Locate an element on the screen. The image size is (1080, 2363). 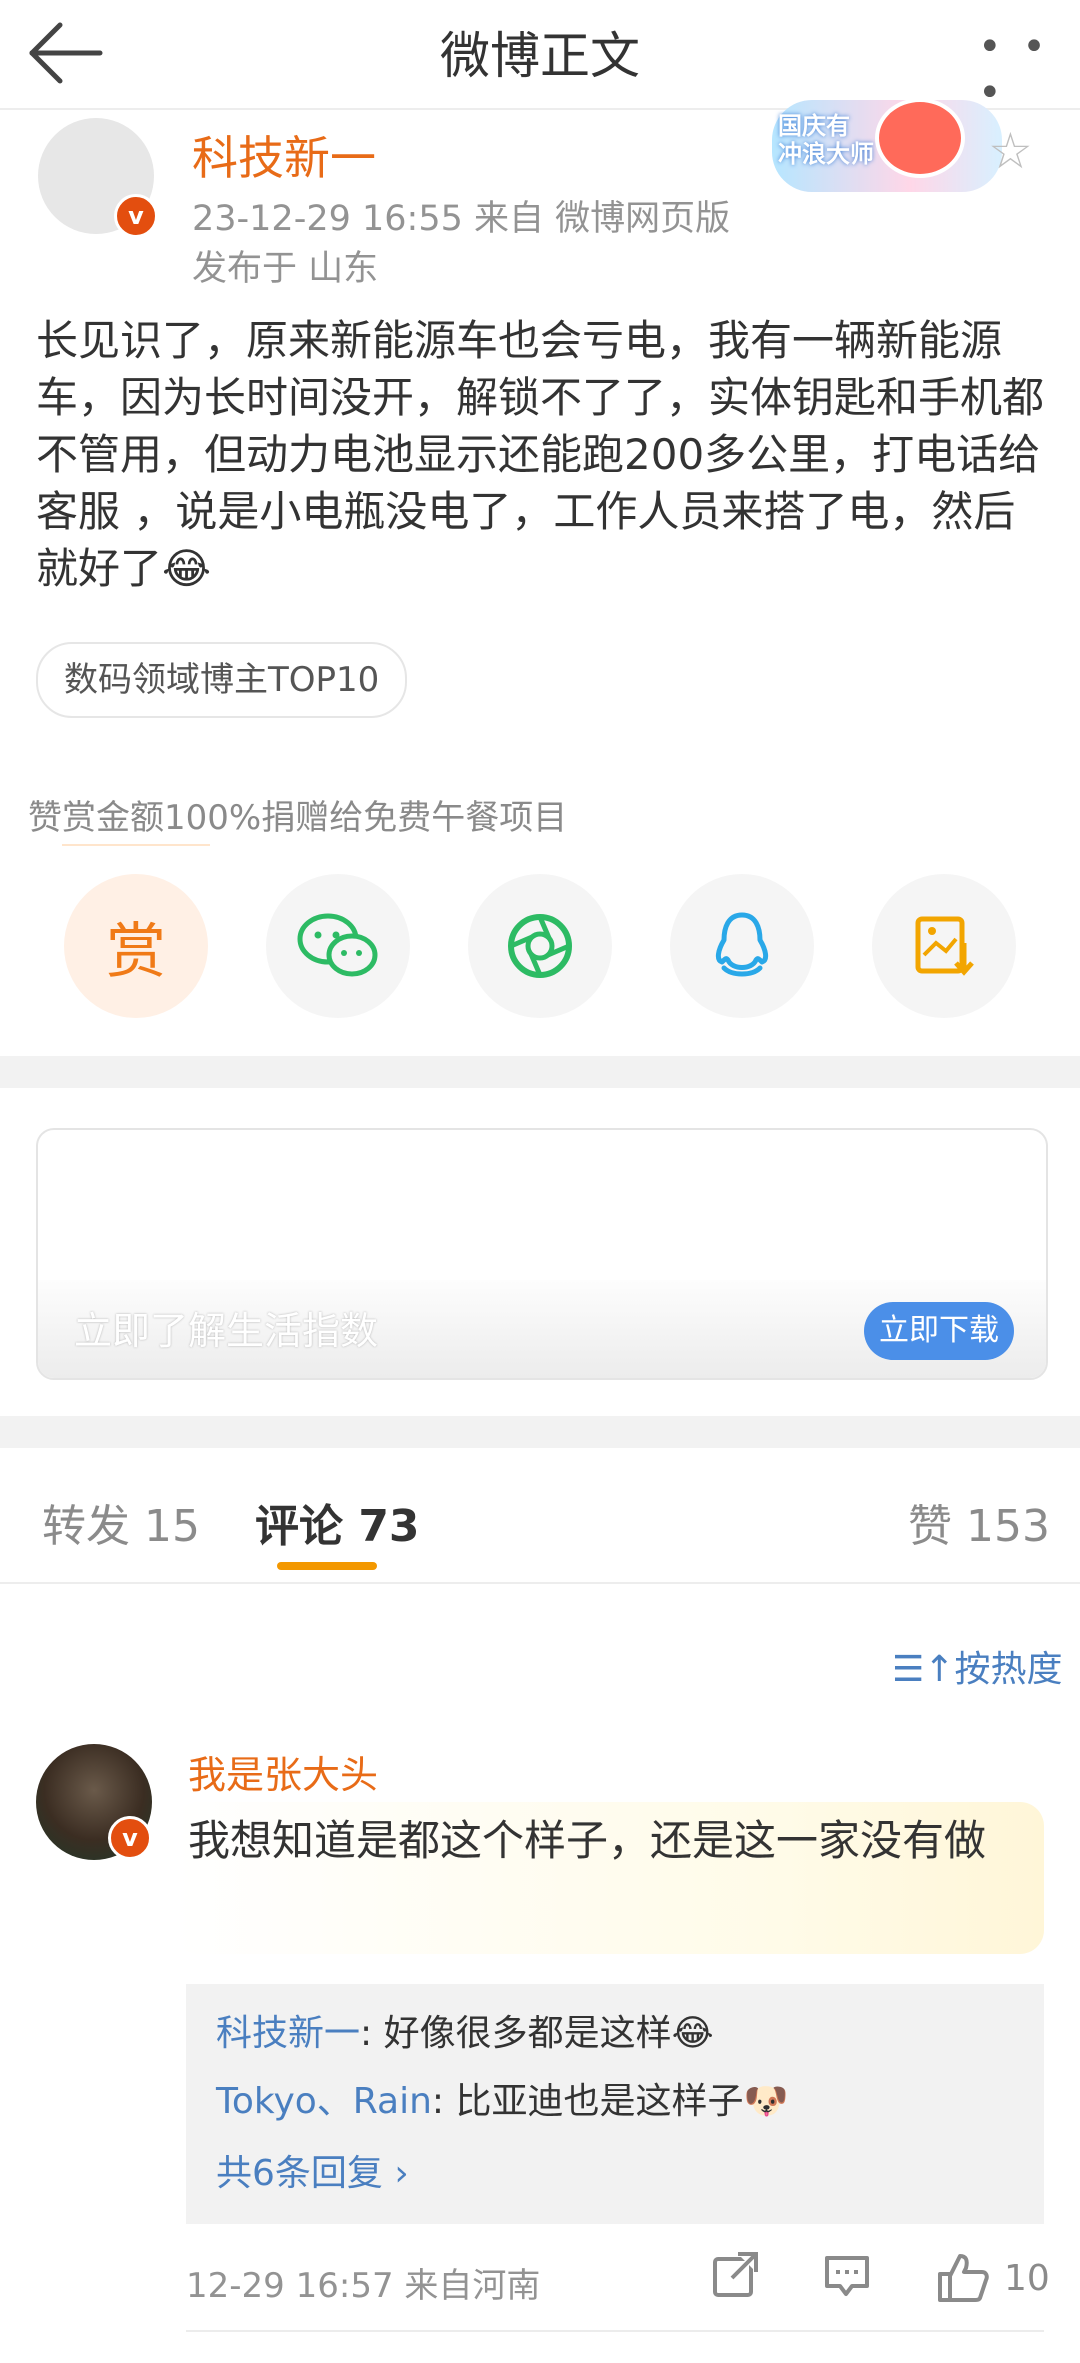
comment-divider is located at coordinates (615, 2331).